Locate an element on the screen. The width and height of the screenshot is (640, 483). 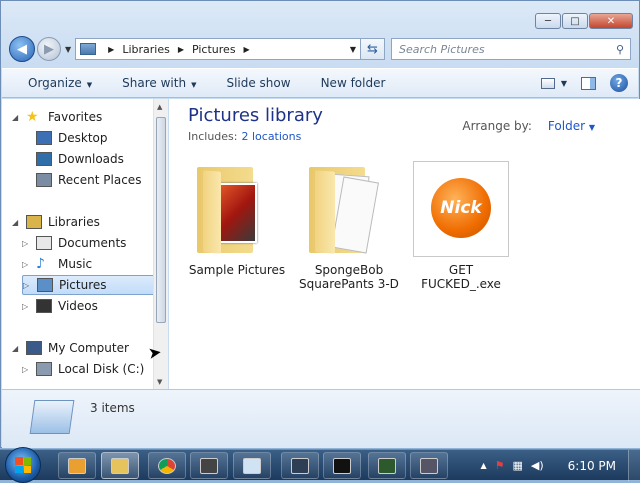
nav-item-downloads: Downloads is located at coordinates (73, 159).